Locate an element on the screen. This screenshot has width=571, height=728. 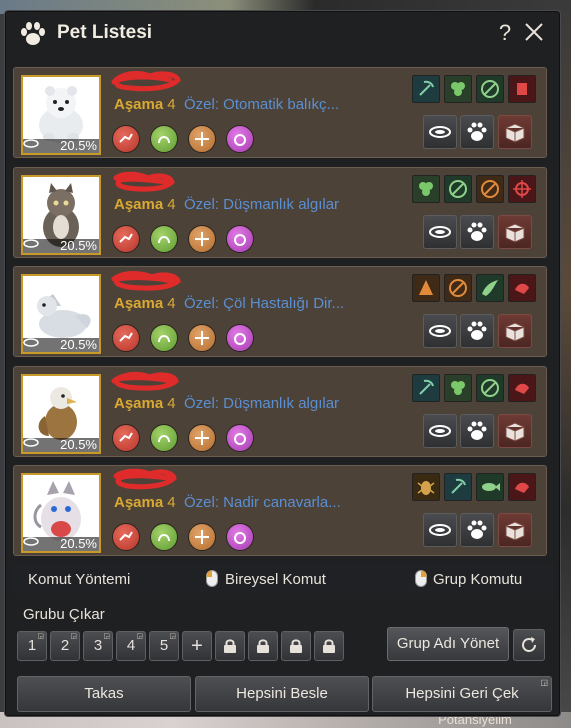
group-3-button: 3 ◲ is located at coordinates (98, 646).